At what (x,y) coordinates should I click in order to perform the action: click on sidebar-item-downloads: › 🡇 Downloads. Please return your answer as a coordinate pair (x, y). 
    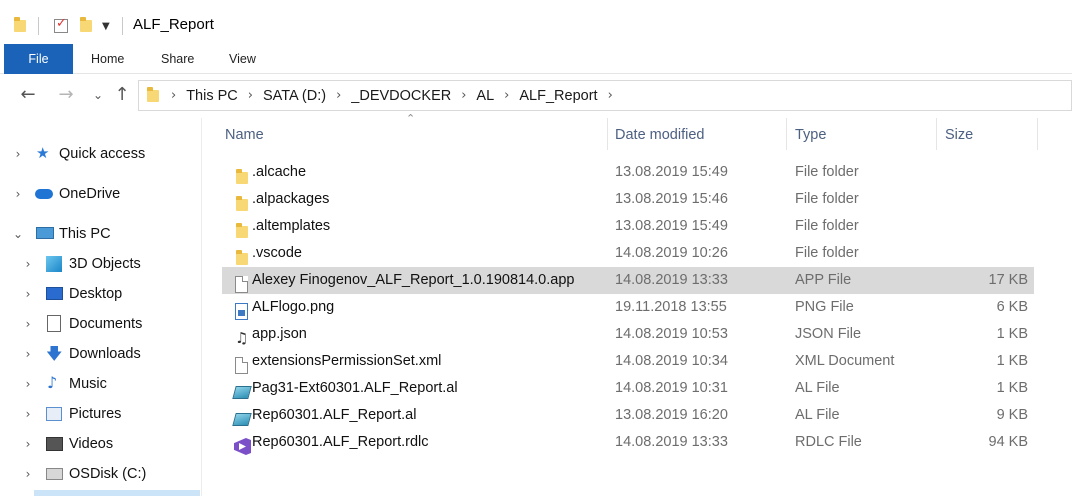
    Looking at the image, I should click on (101, 354).